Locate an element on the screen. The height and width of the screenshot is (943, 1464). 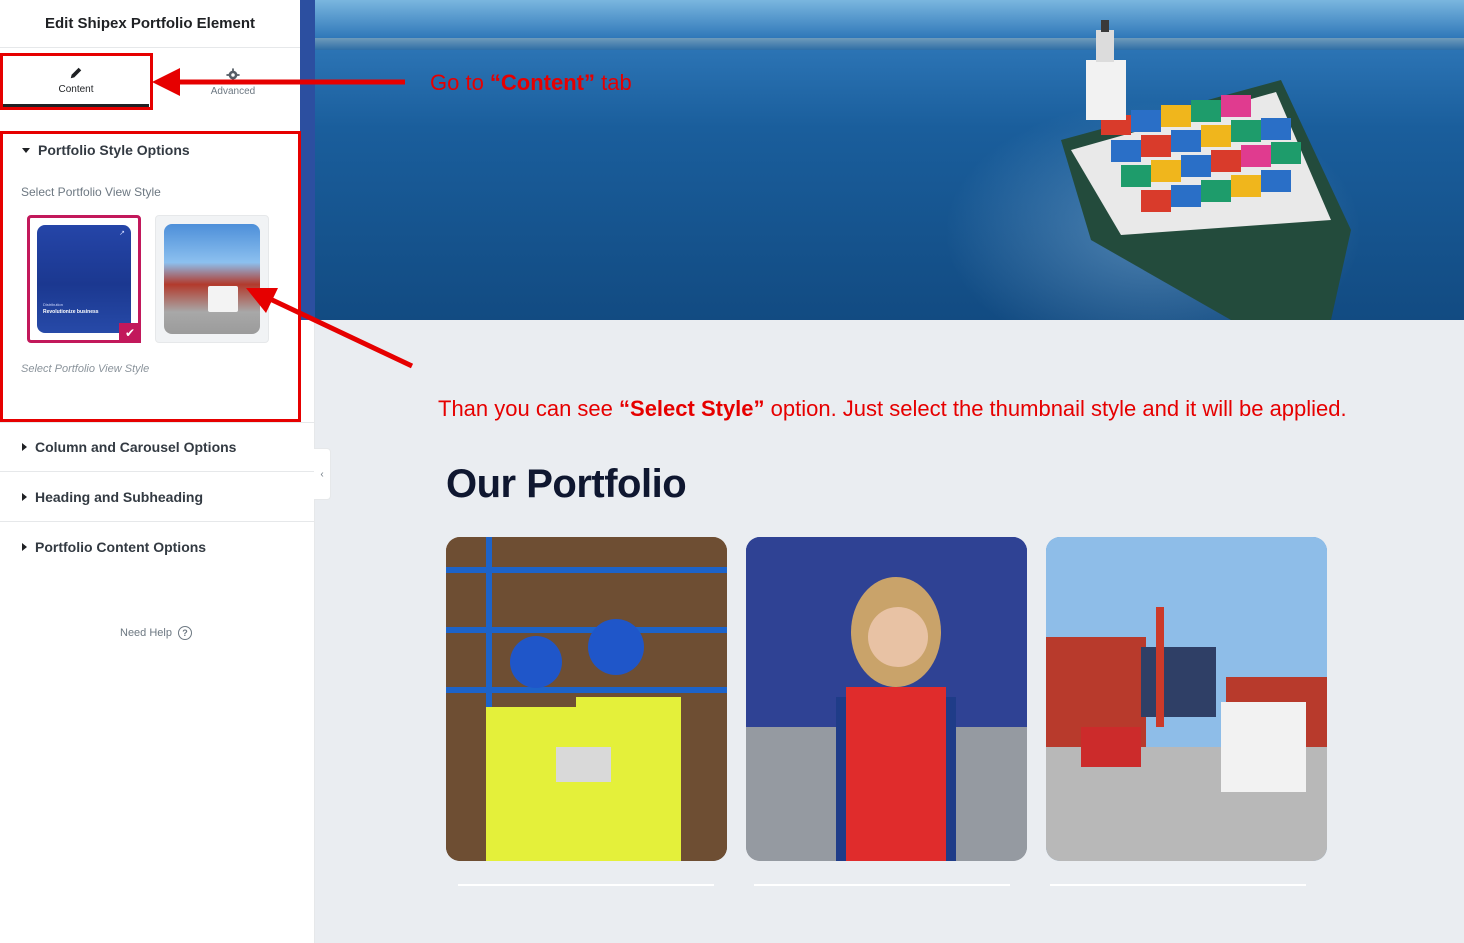
panel-header: Edit Shipex Portfolio Element is located at coordinates (150, 24).